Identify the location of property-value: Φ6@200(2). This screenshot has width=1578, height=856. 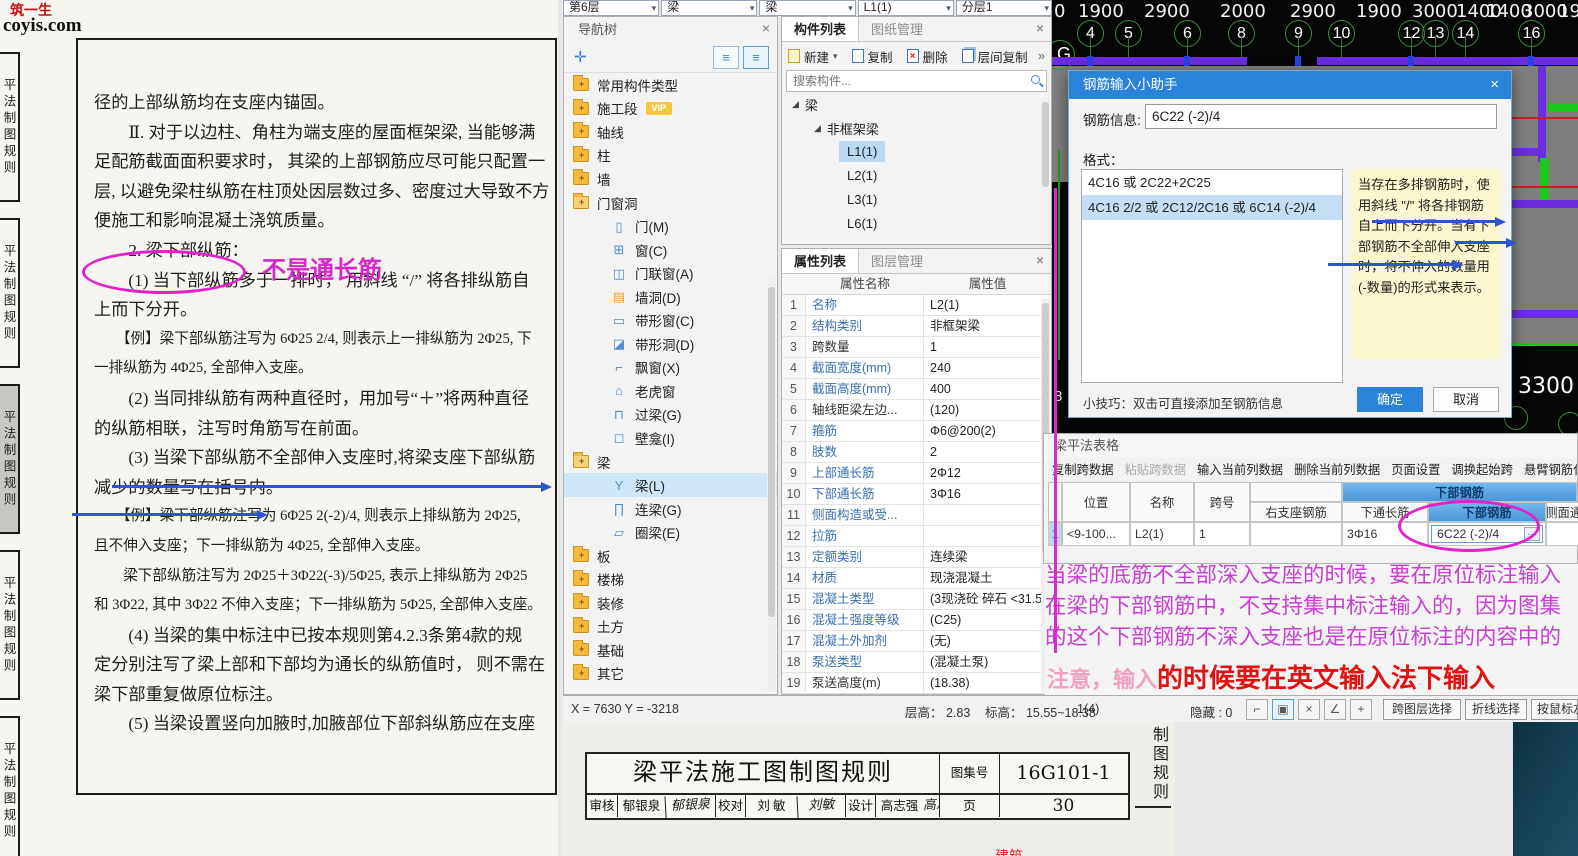
(987, 431).